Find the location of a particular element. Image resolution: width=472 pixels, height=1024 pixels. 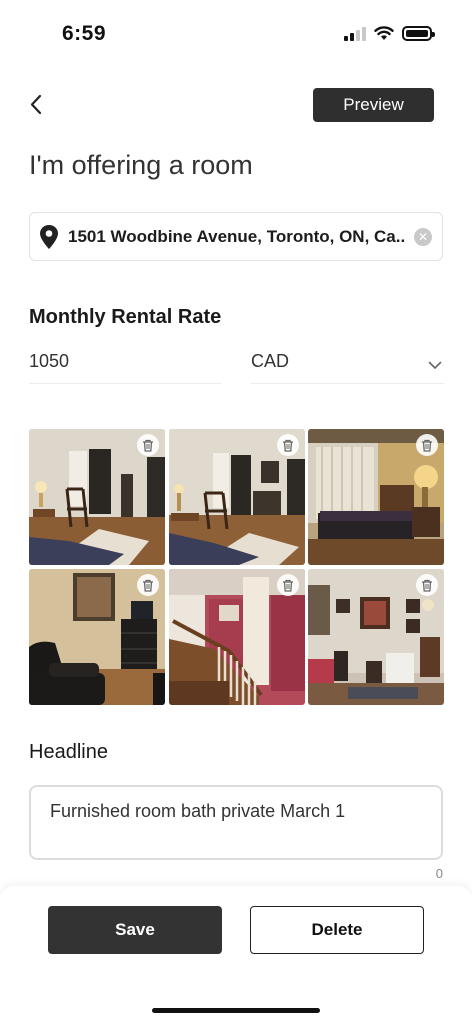

status-bar: 6:59 is located at coordinates (236, 30).